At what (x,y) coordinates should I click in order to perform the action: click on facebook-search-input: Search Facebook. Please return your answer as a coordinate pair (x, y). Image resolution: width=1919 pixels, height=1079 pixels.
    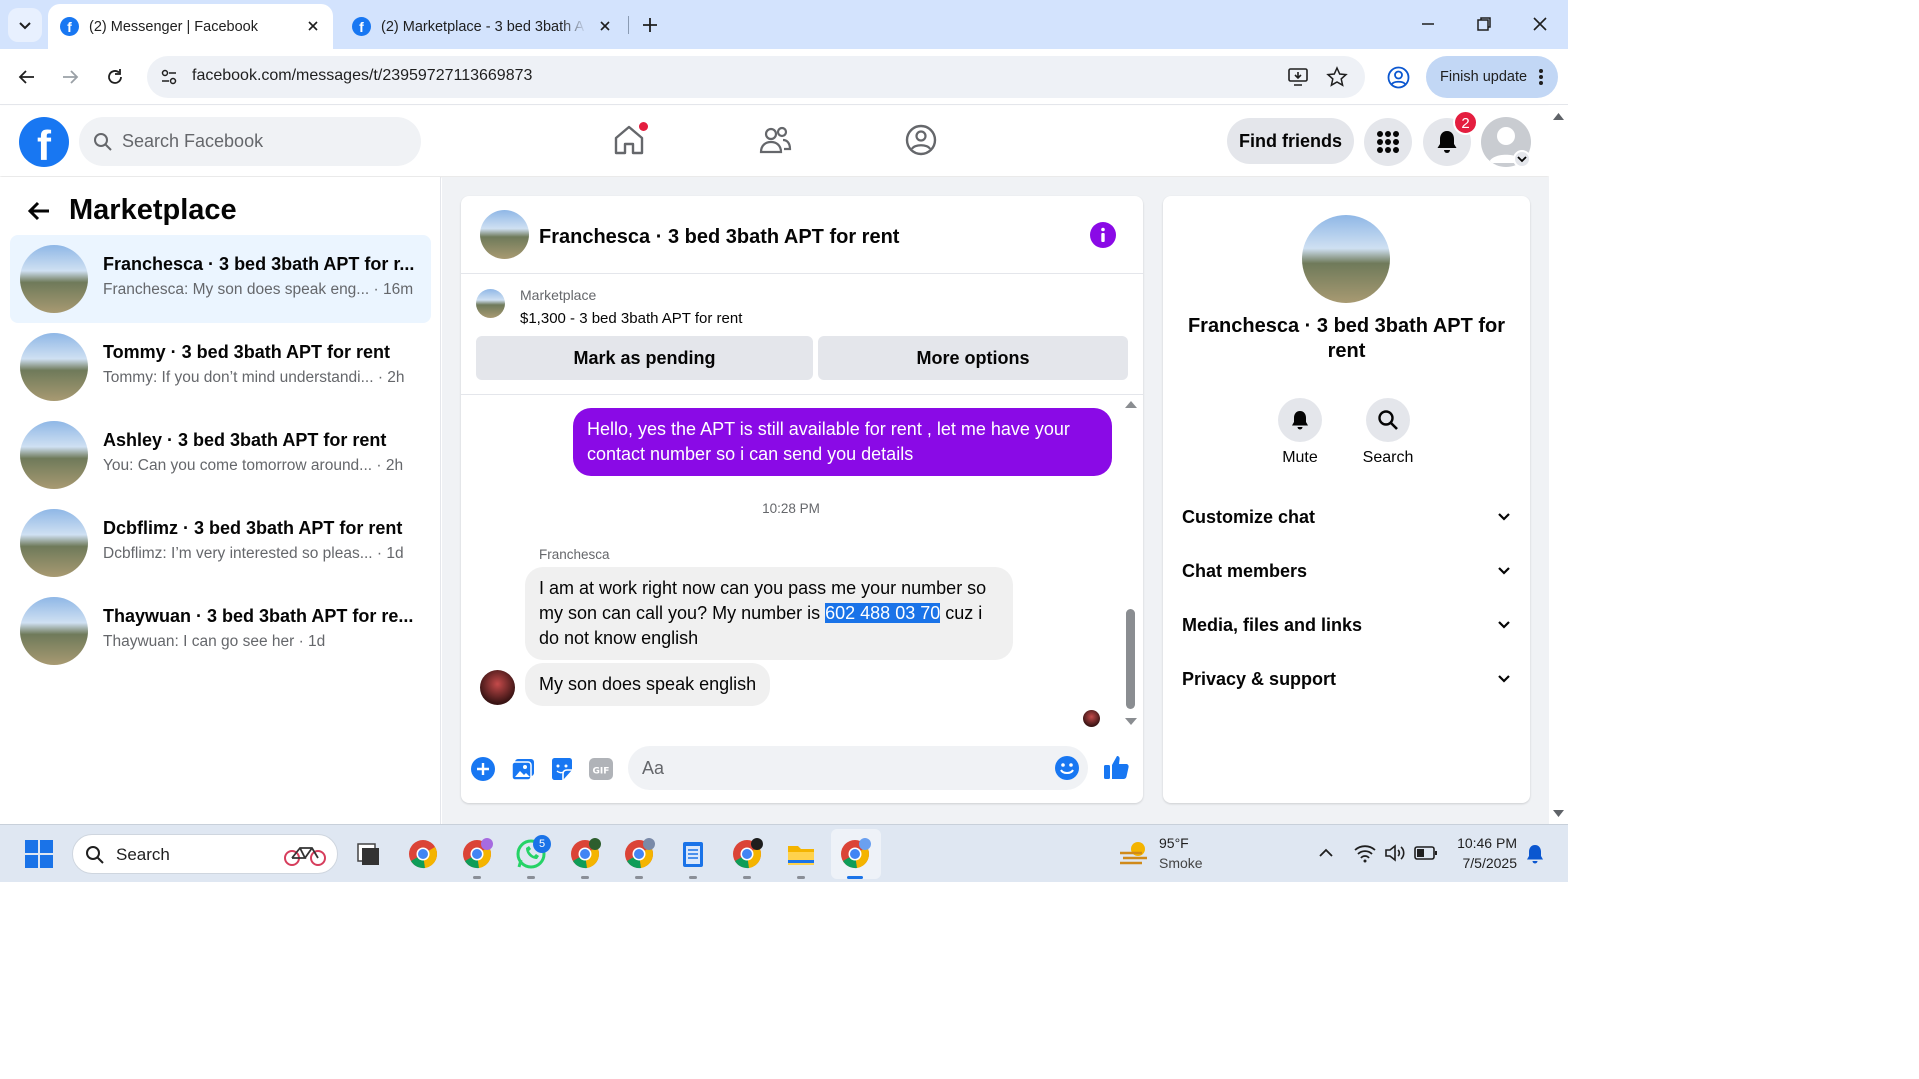
    Looking at the image, I should click on (250, 141).